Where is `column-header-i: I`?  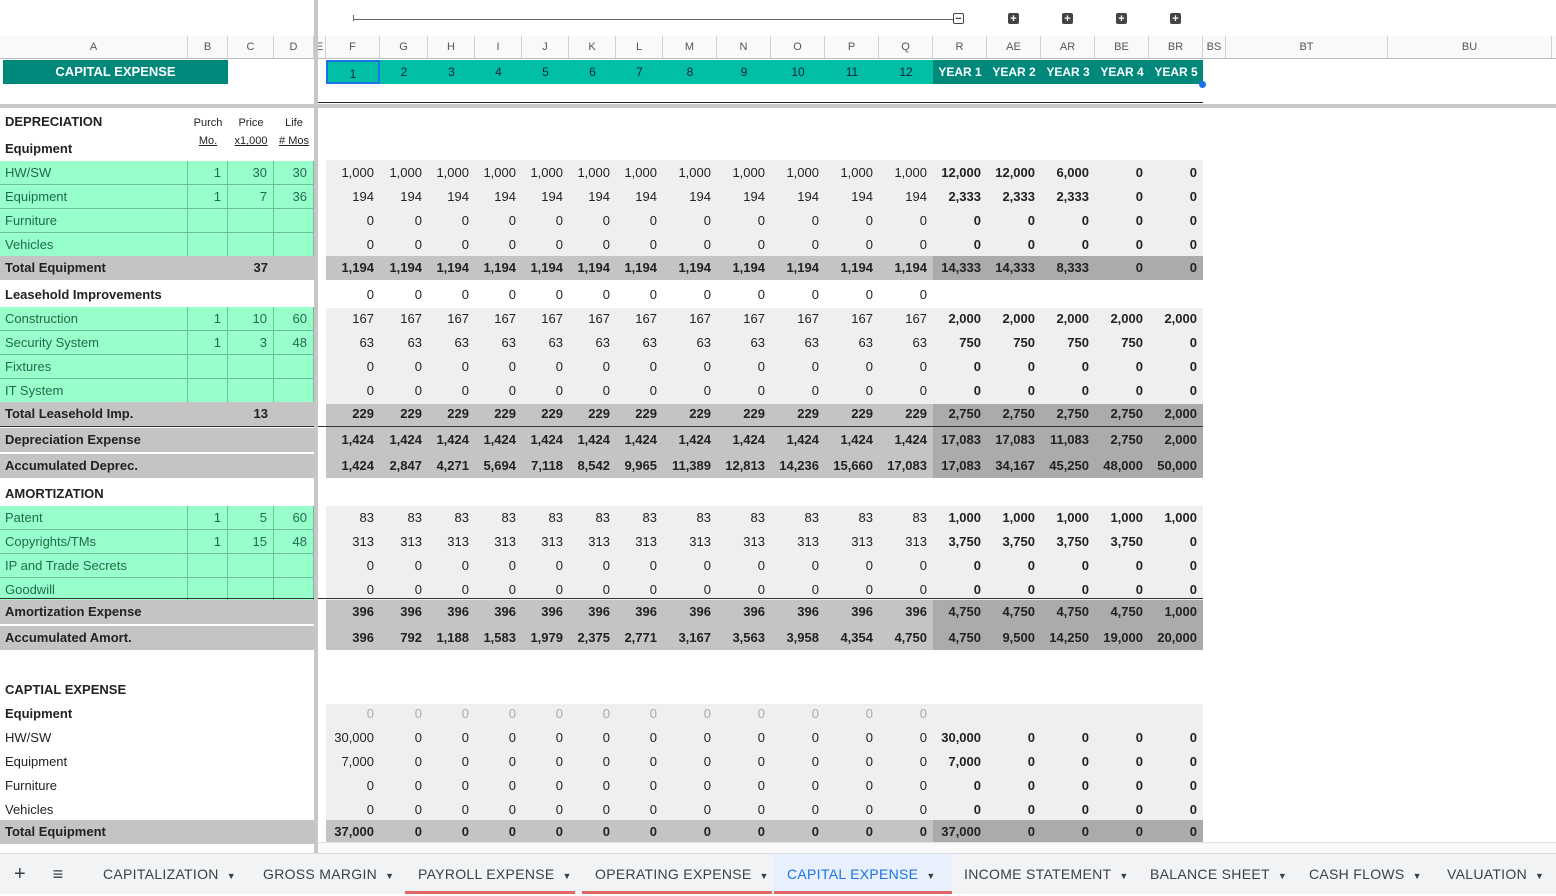
column-header-i: I is located at coordinates (498, 47).